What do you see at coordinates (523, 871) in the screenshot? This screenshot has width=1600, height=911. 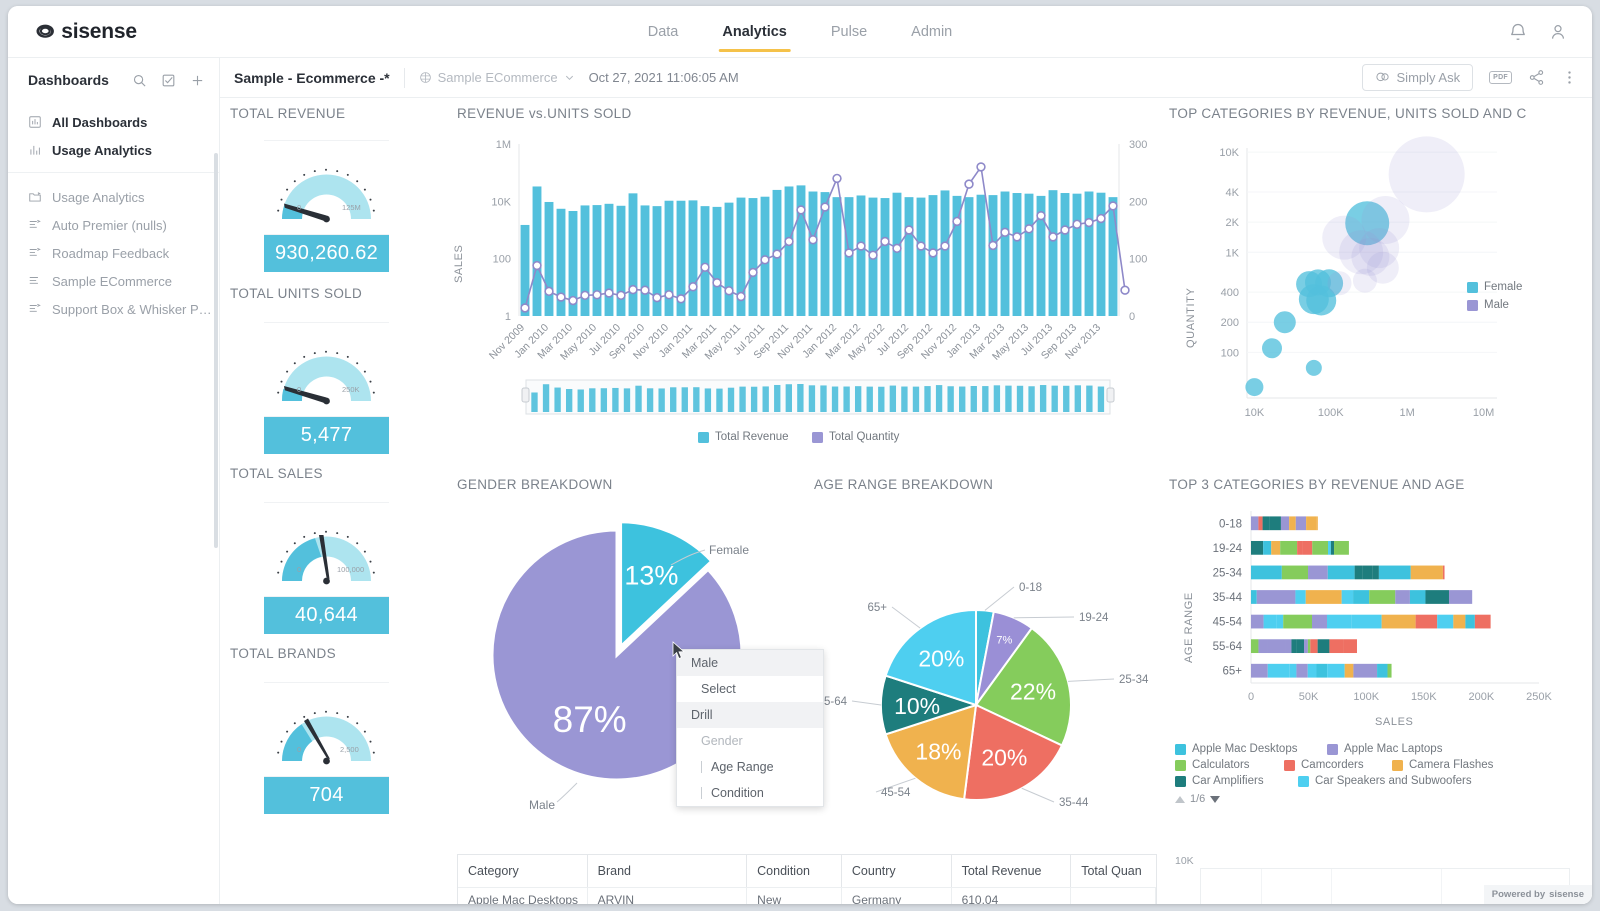 I see `table-header-category: Category` at bounding box center [523, 871].